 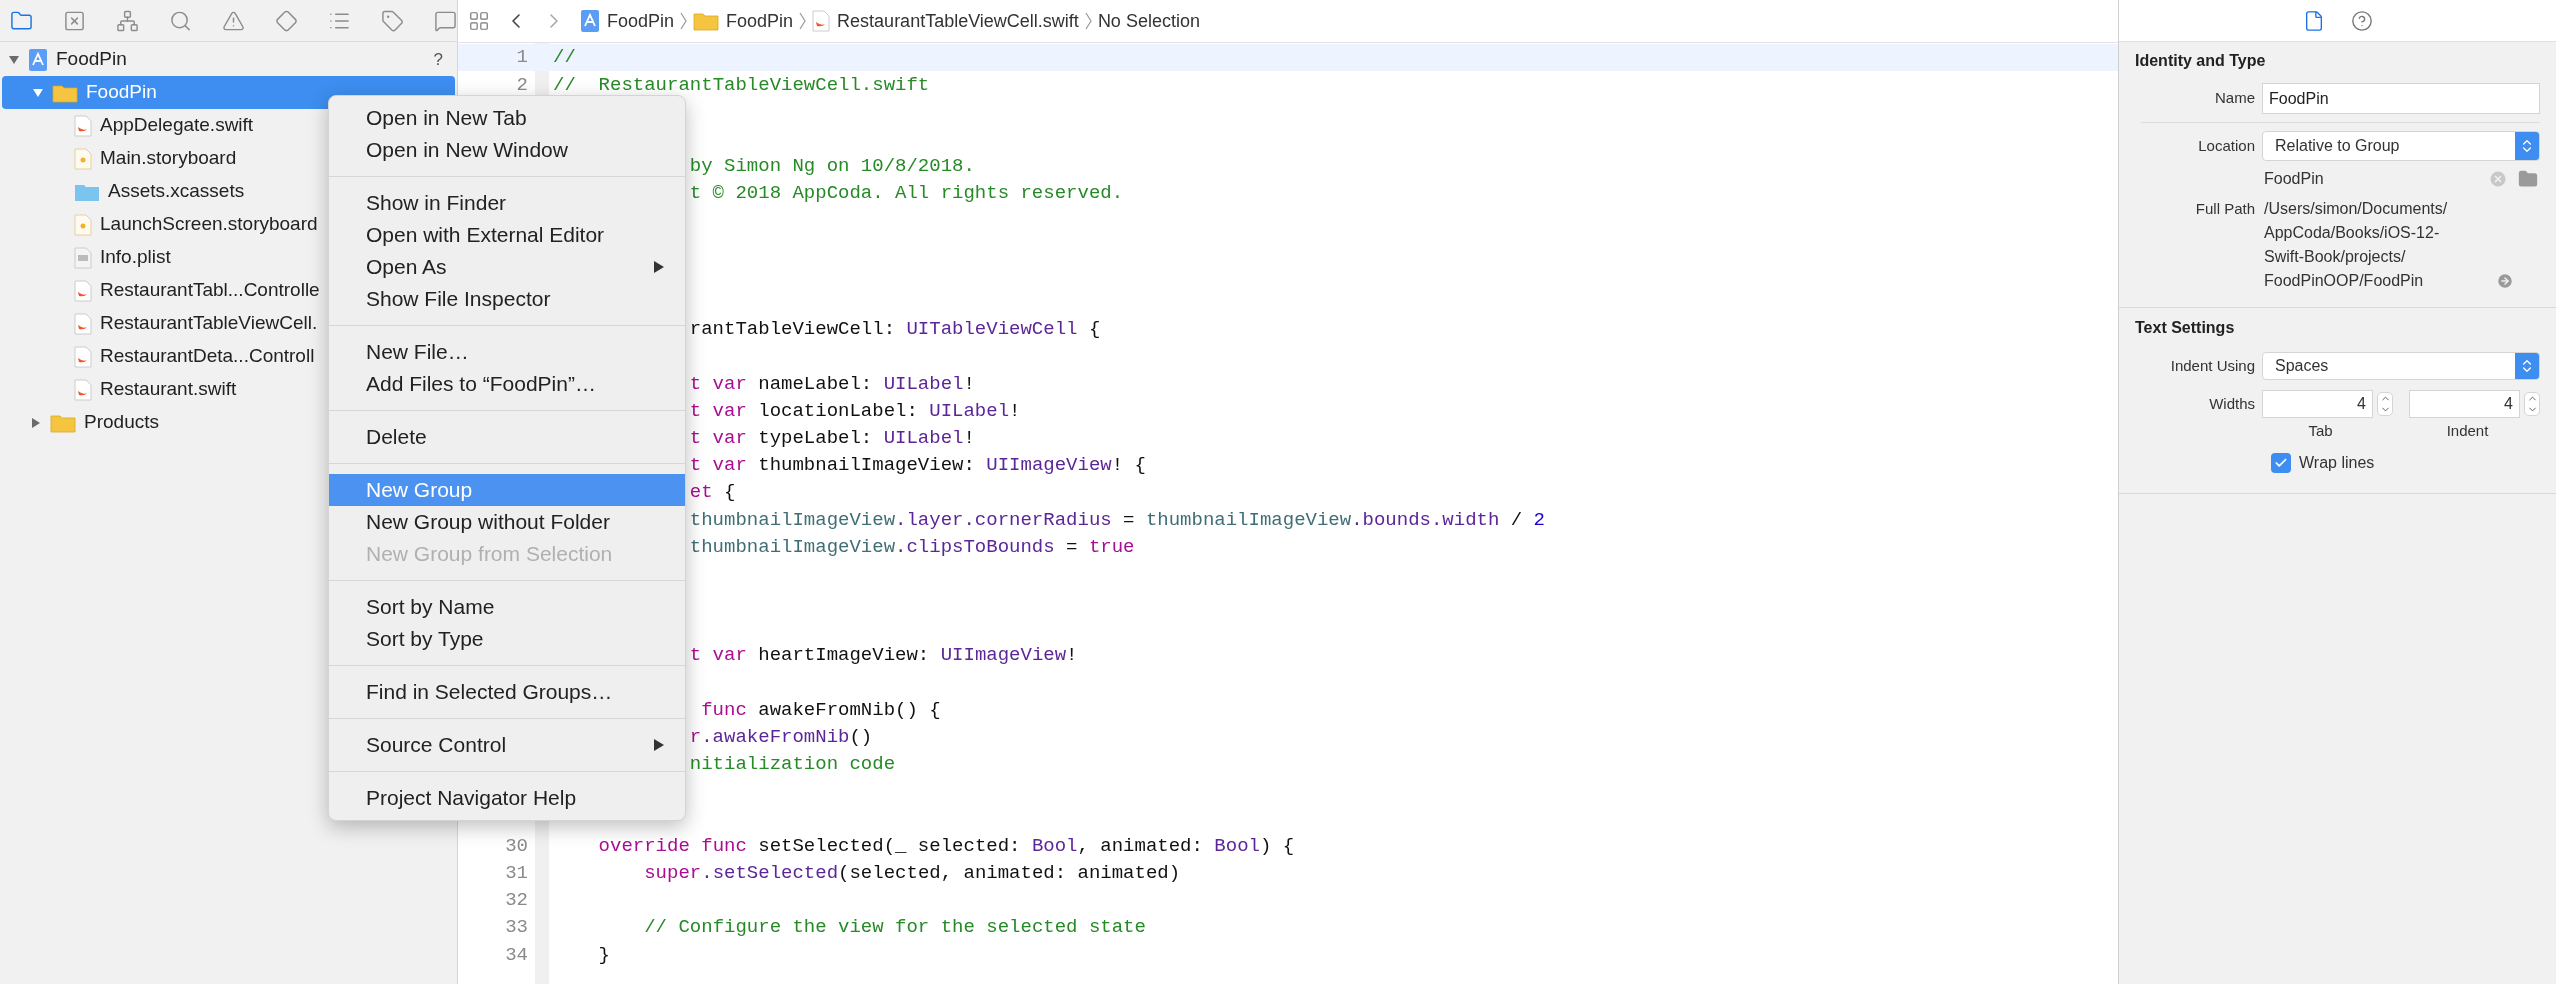 I want to click on line-number: 32, so click(x=516, y=901).